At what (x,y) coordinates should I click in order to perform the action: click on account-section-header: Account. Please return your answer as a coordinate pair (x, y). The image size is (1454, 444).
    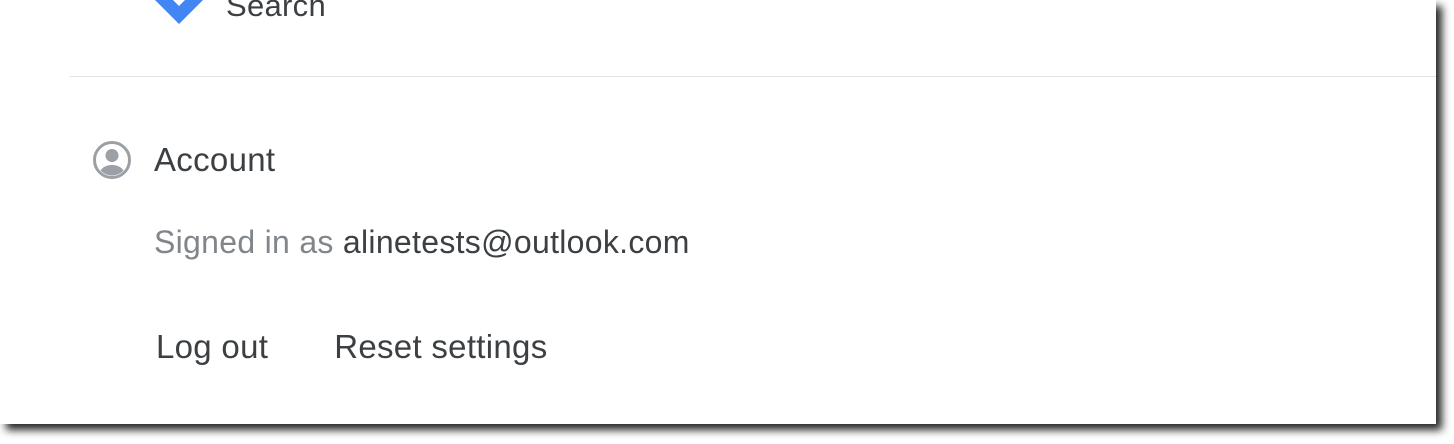
    Looking at the image, I should click on (183, 160).